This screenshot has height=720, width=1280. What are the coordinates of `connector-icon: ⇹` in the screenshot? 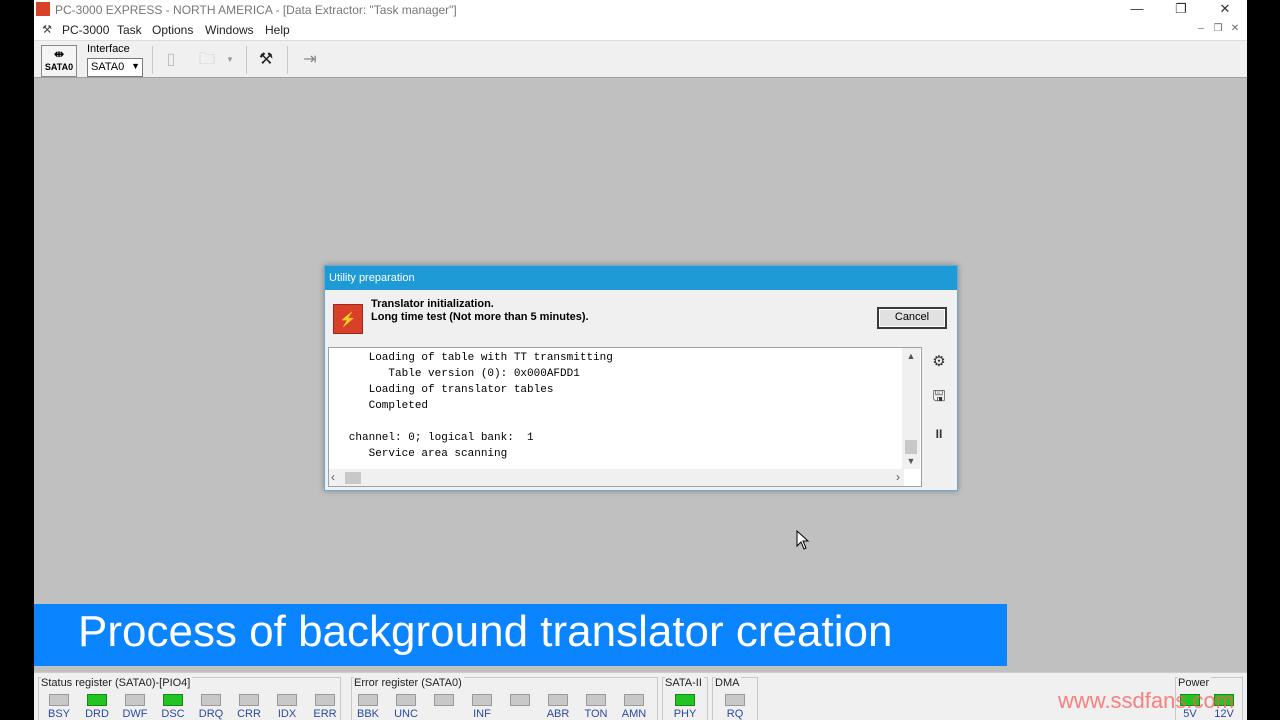 It's located at (59, 54).